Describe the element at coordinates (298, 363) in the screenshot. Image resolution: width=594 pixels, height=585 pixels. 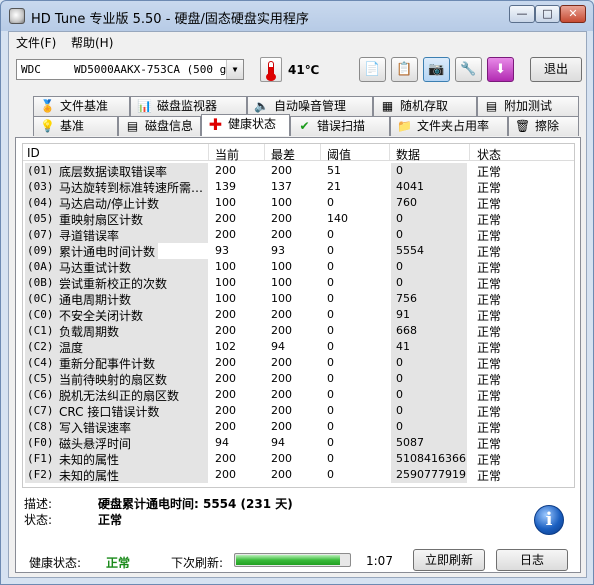
I see `table-row: (C4) 重新分配事件计数 200 200 0 0 正常` at that location.